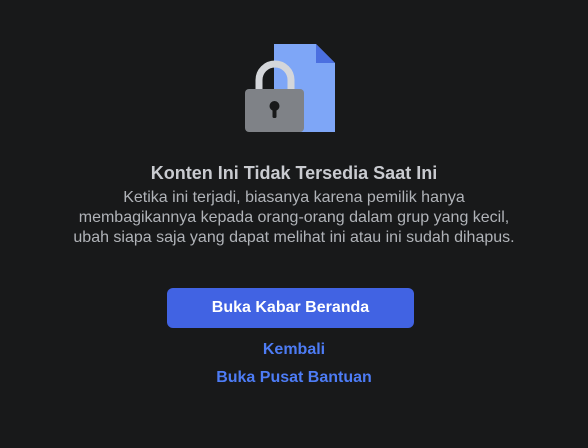  Describe the element at coordinates (294, 350) in the screenshot. I see `back-link: Kembali` at that location.